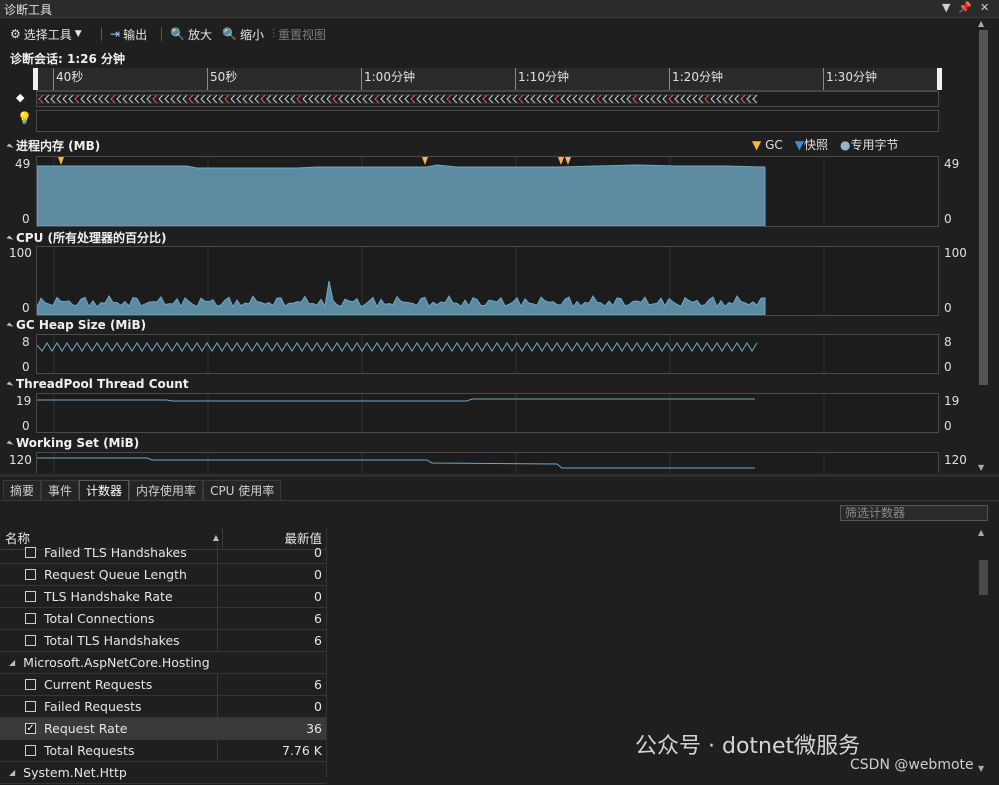  I want to click on cpu-section-header: CPU (所有处理器的百分比), so click(86, 237).